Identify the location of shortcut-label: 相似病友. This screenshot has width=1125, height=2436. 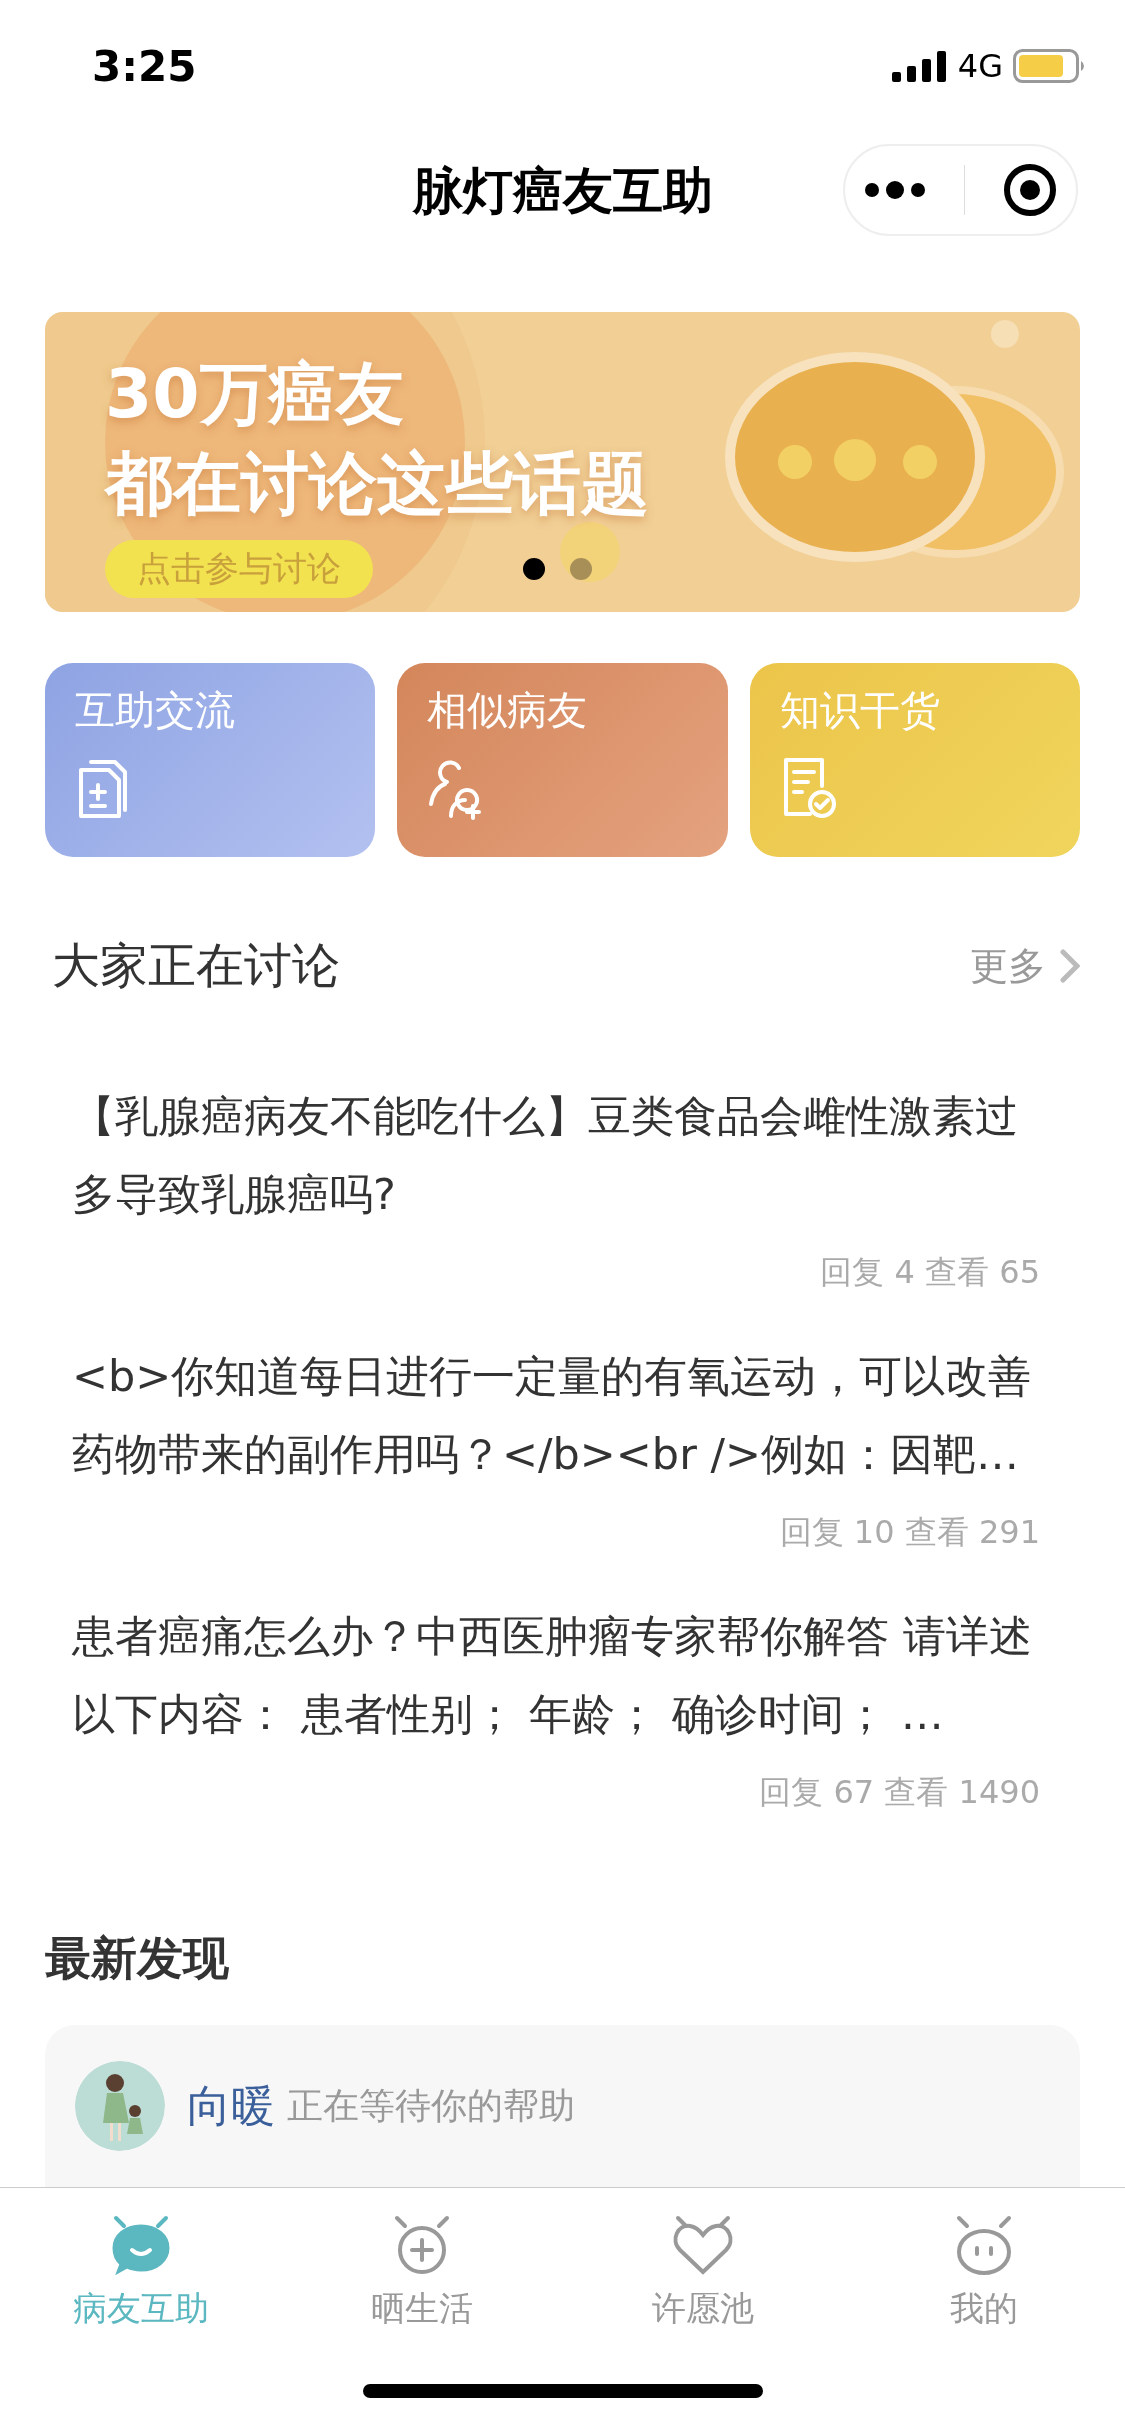
(507, 710).